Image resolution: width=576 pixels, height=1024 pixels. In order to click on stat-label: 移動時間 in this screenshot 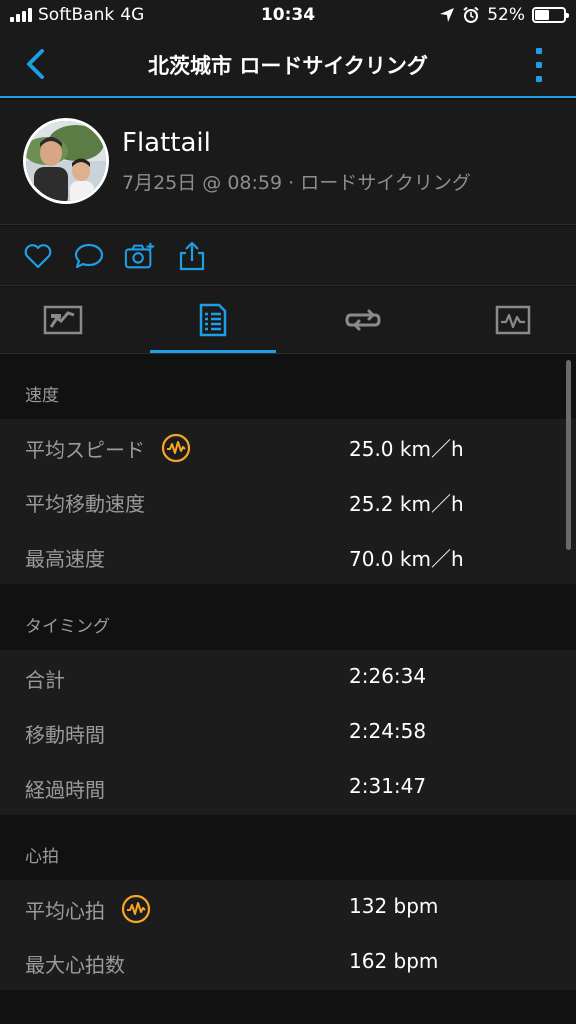, I will do `click(65, 735)`.